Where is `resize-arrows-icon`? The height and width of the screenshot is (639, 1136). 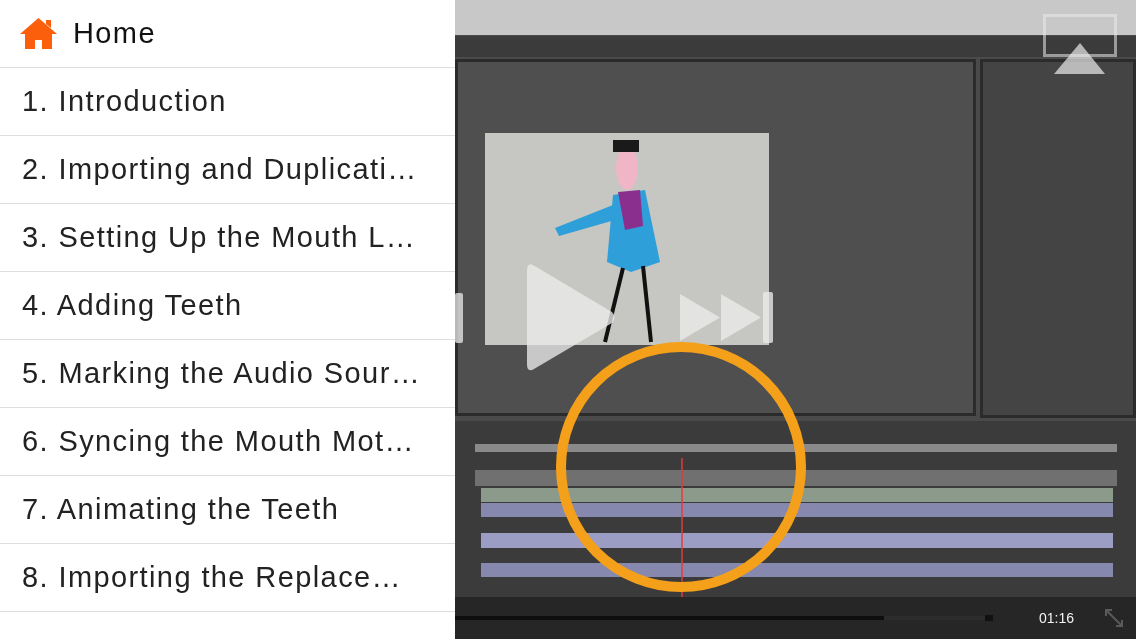 resize-arrows-icon is located at coordinates (1114, 618).